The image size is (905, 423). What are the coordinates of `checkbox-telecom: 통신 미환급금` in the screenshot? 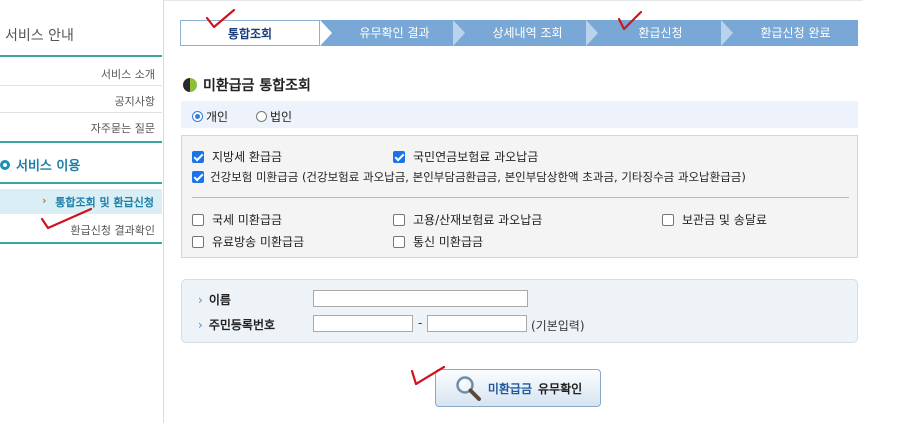 It's located at (438, 241).